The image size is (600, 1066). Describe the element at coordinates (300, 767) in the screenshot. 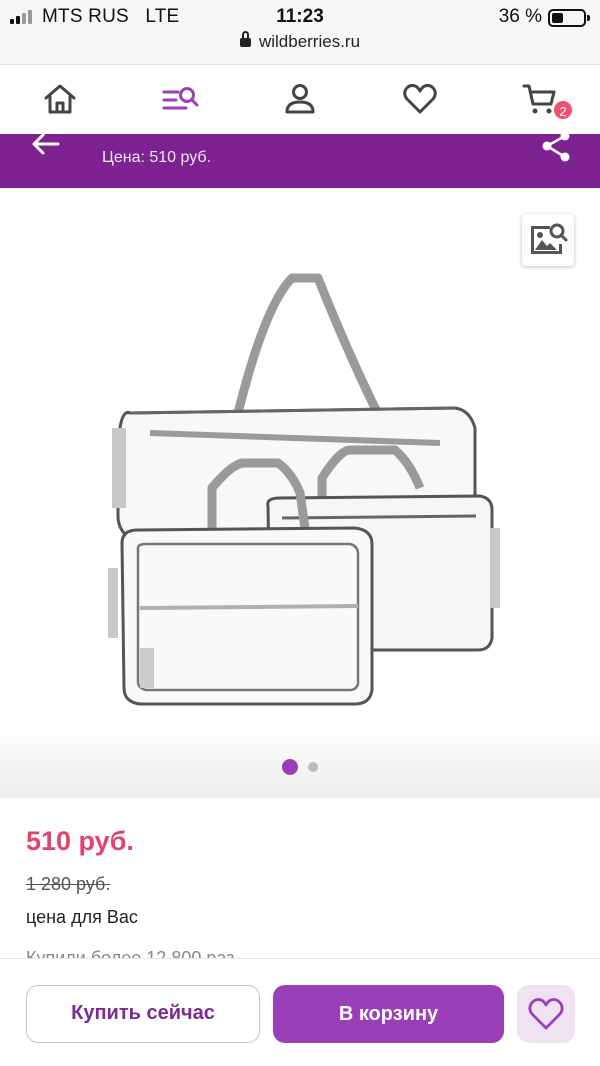

I see `gallery-pagination` at that location.